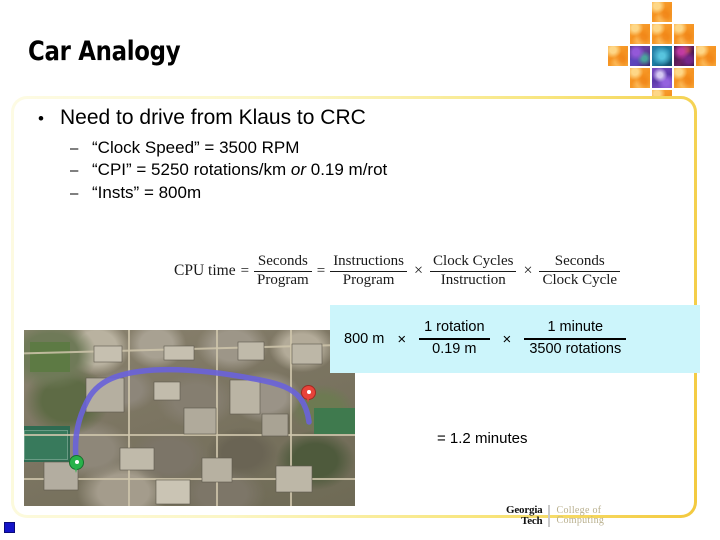  I want to click on coc-line-2: Computing, so click(580, 520).